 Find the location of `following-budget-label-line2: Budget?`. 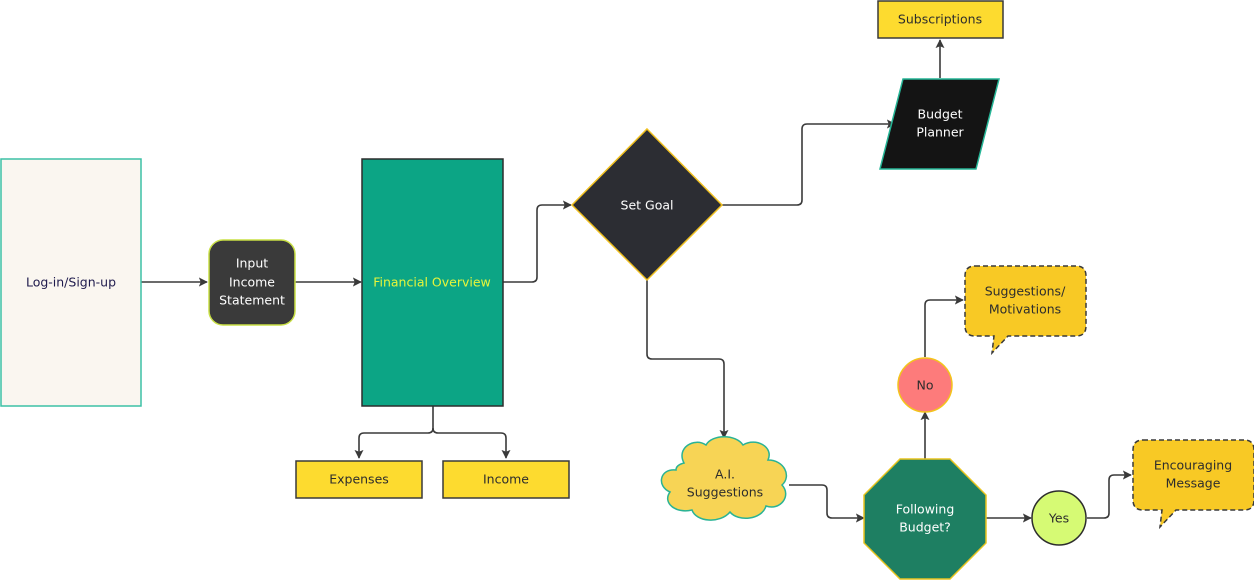

following-budget-label-line2: Budget? is located at coordinates (925, 527).